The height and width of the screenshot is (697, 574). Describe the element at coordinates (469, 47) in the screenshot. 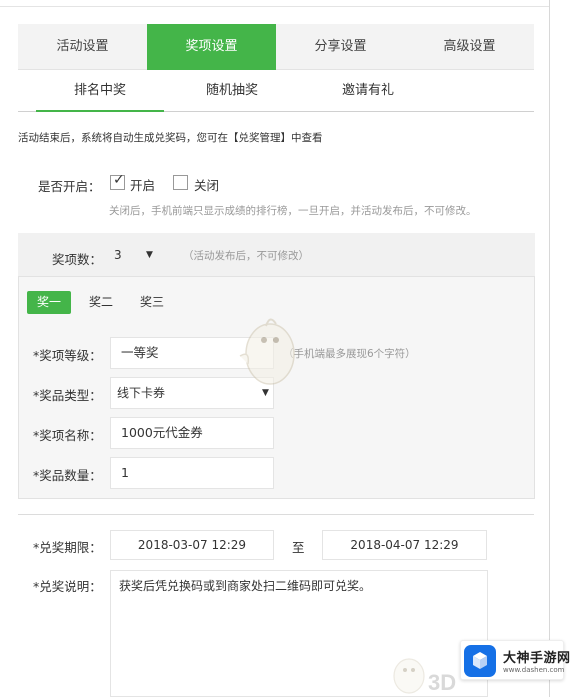

I see `tab-advanced-settings: 高级设置` at that location.